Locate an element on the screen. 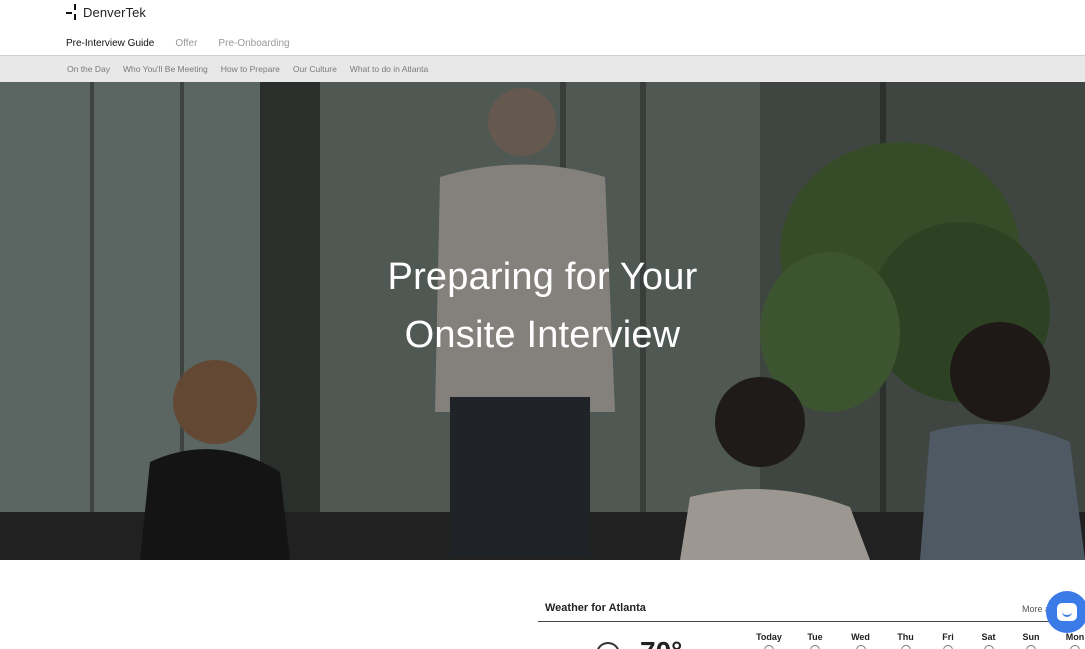  subnav-how-to-prepare: How to Prepare is located at coordinates (250, 69).